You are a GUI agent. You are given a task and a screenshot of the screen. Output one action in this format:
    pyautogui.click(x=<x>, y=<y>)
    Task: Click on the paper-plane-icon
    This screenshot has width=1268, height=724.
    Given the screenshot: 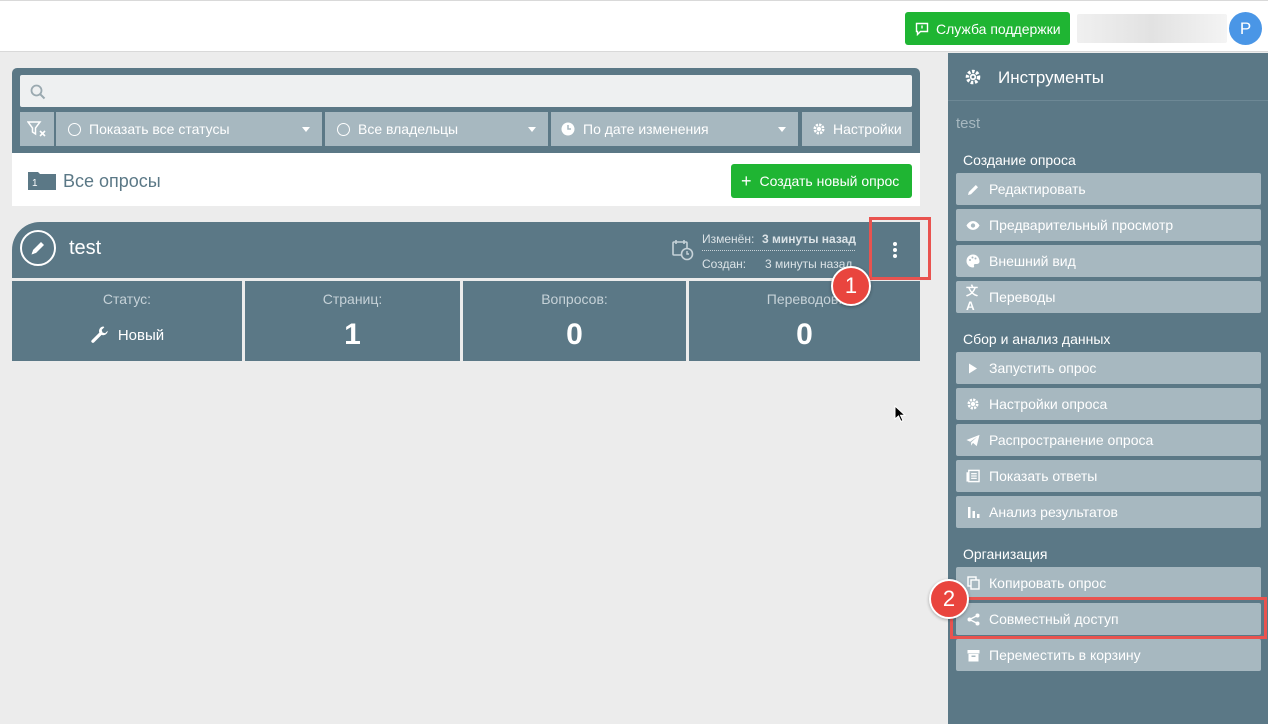 What is the action you would take?
    pyautogui.click(x=973, y=440)
    